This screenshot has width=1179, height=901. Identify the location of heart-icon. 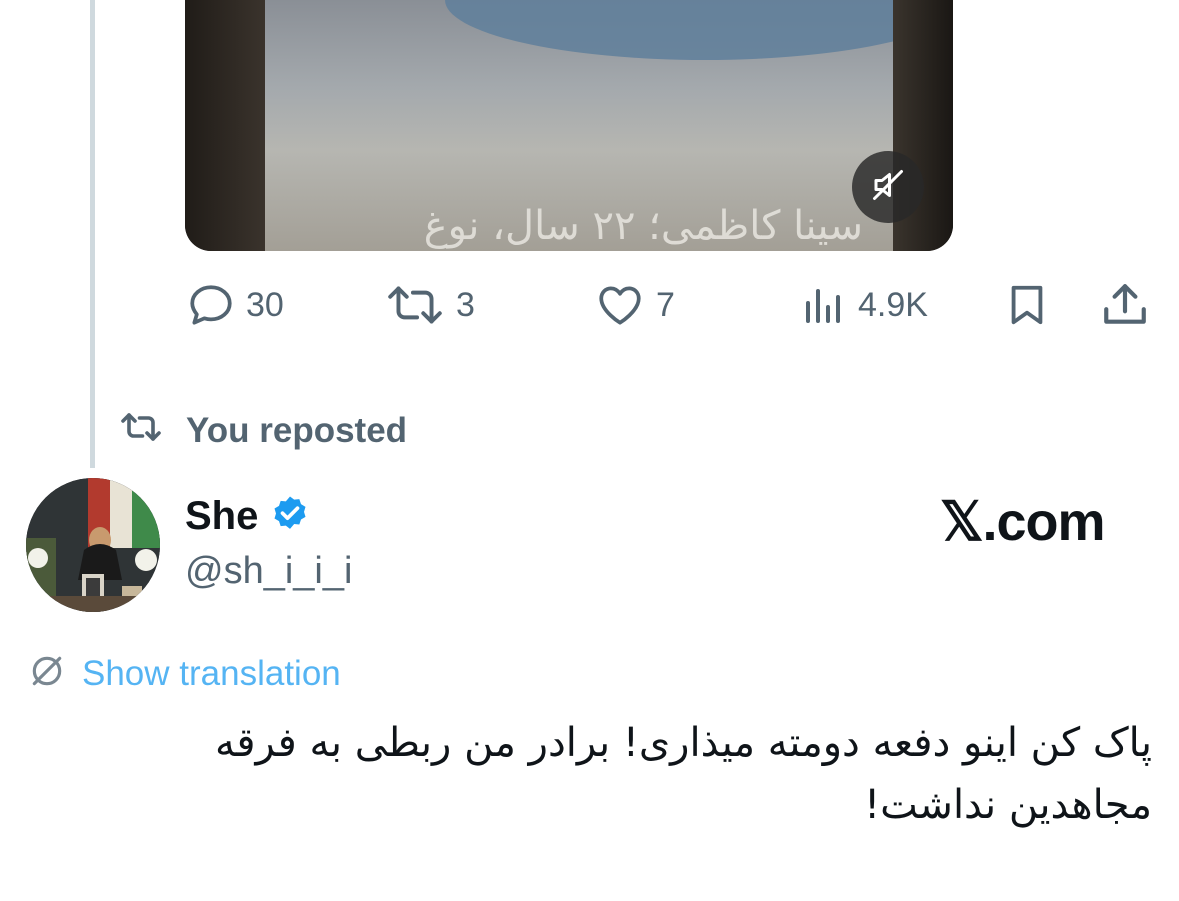
(620, 305).